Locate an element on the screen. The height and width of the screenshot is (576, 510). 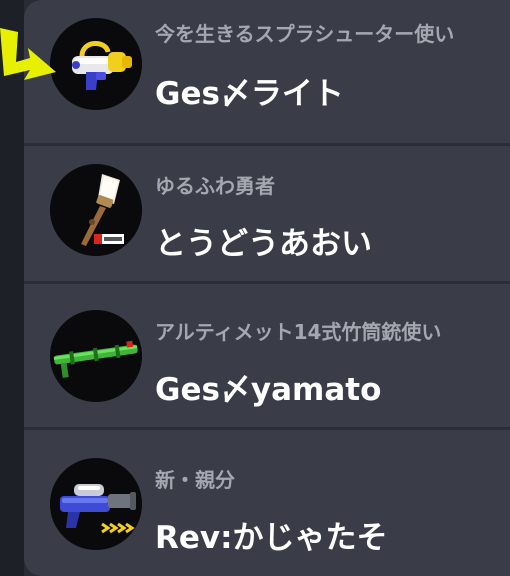
player-title: 今を生きるスプラシューター使い is located at coordinates (305, 34).